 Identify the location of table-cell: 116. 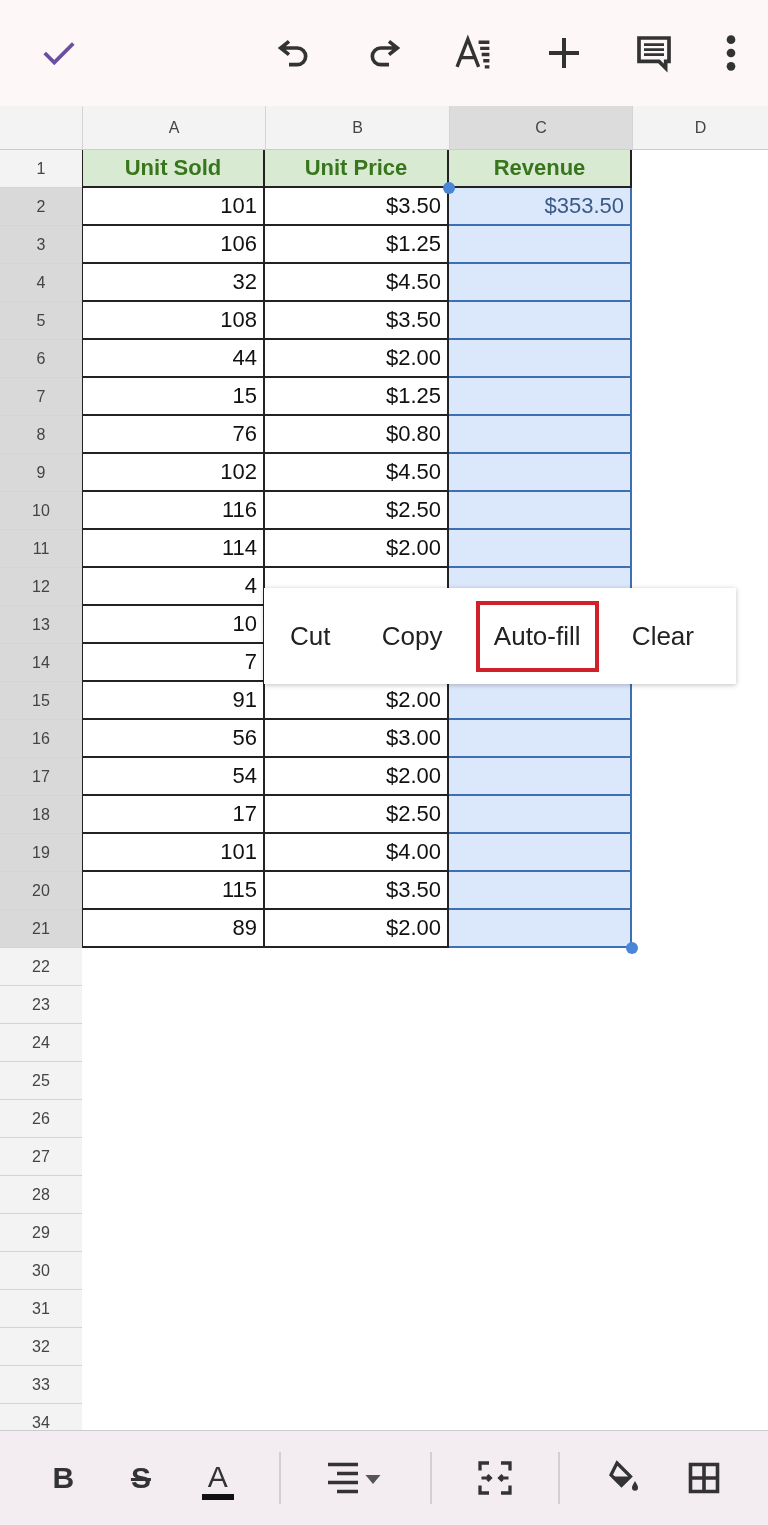
(173, 511).